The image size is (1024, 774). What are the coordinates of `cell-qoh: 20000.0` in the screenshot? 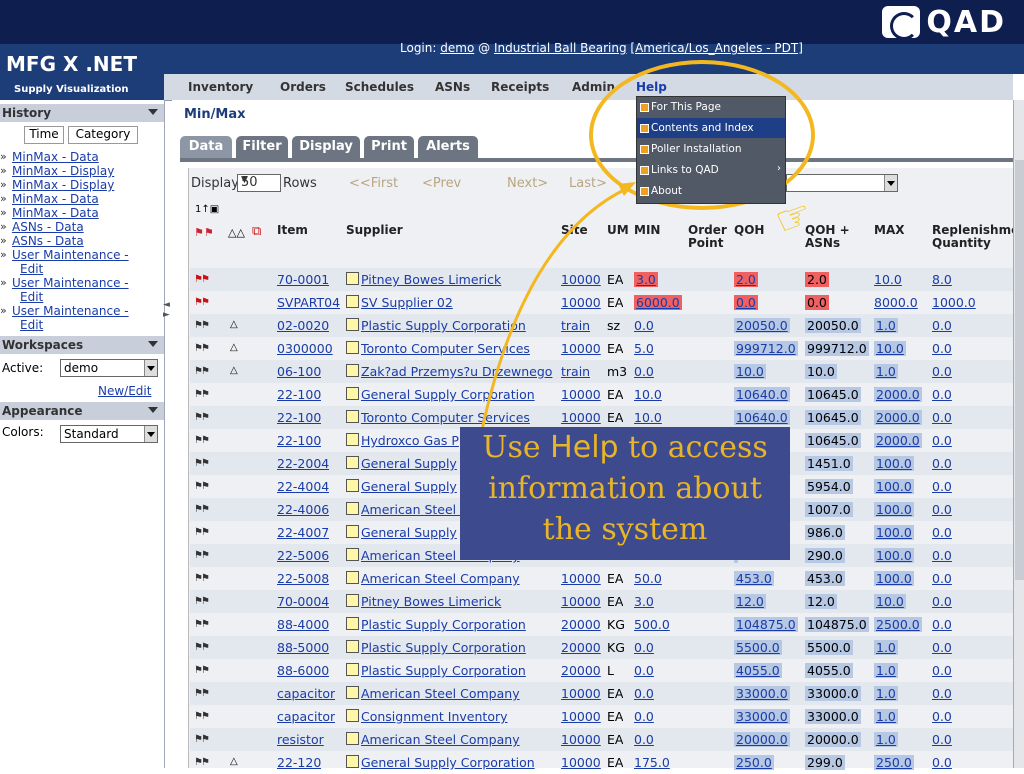 It's located at (766, 739).